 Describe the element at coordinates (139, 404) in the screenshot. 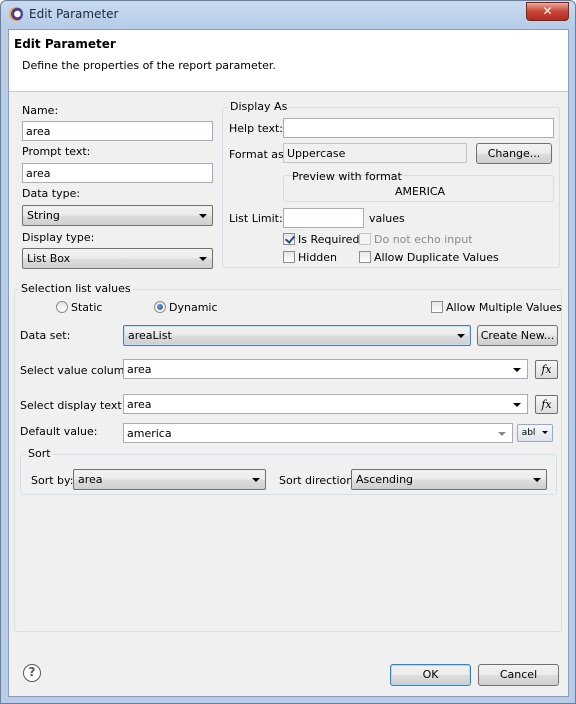

I see `display-text-value: area` at that location.